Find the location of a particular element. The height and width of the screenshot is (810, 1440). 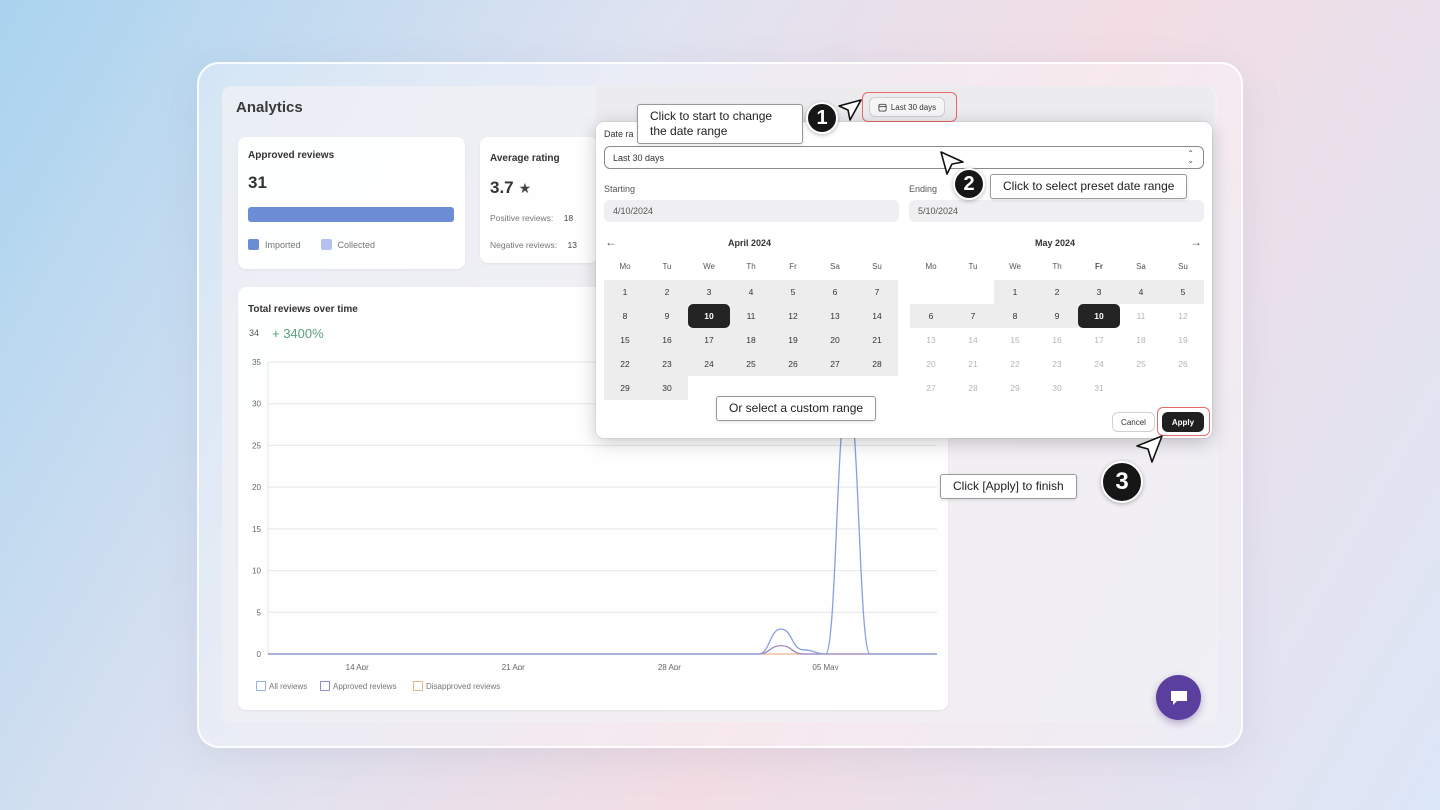

april-day-10: 10 is located at coordinates (709, 316).